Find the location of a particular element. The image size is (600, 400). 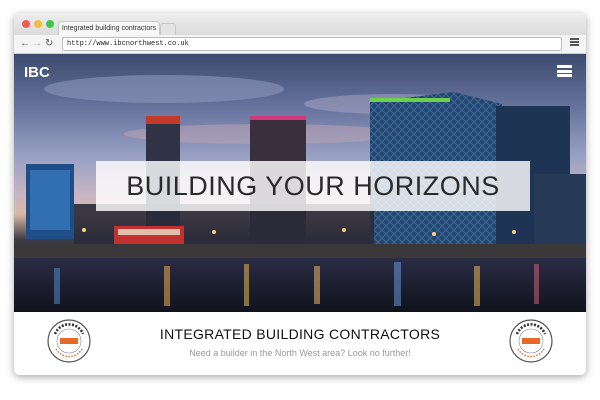

company-name-heading: INTEGRATED BUILDING CONTRACTORS is located at coordinates (300, 334).